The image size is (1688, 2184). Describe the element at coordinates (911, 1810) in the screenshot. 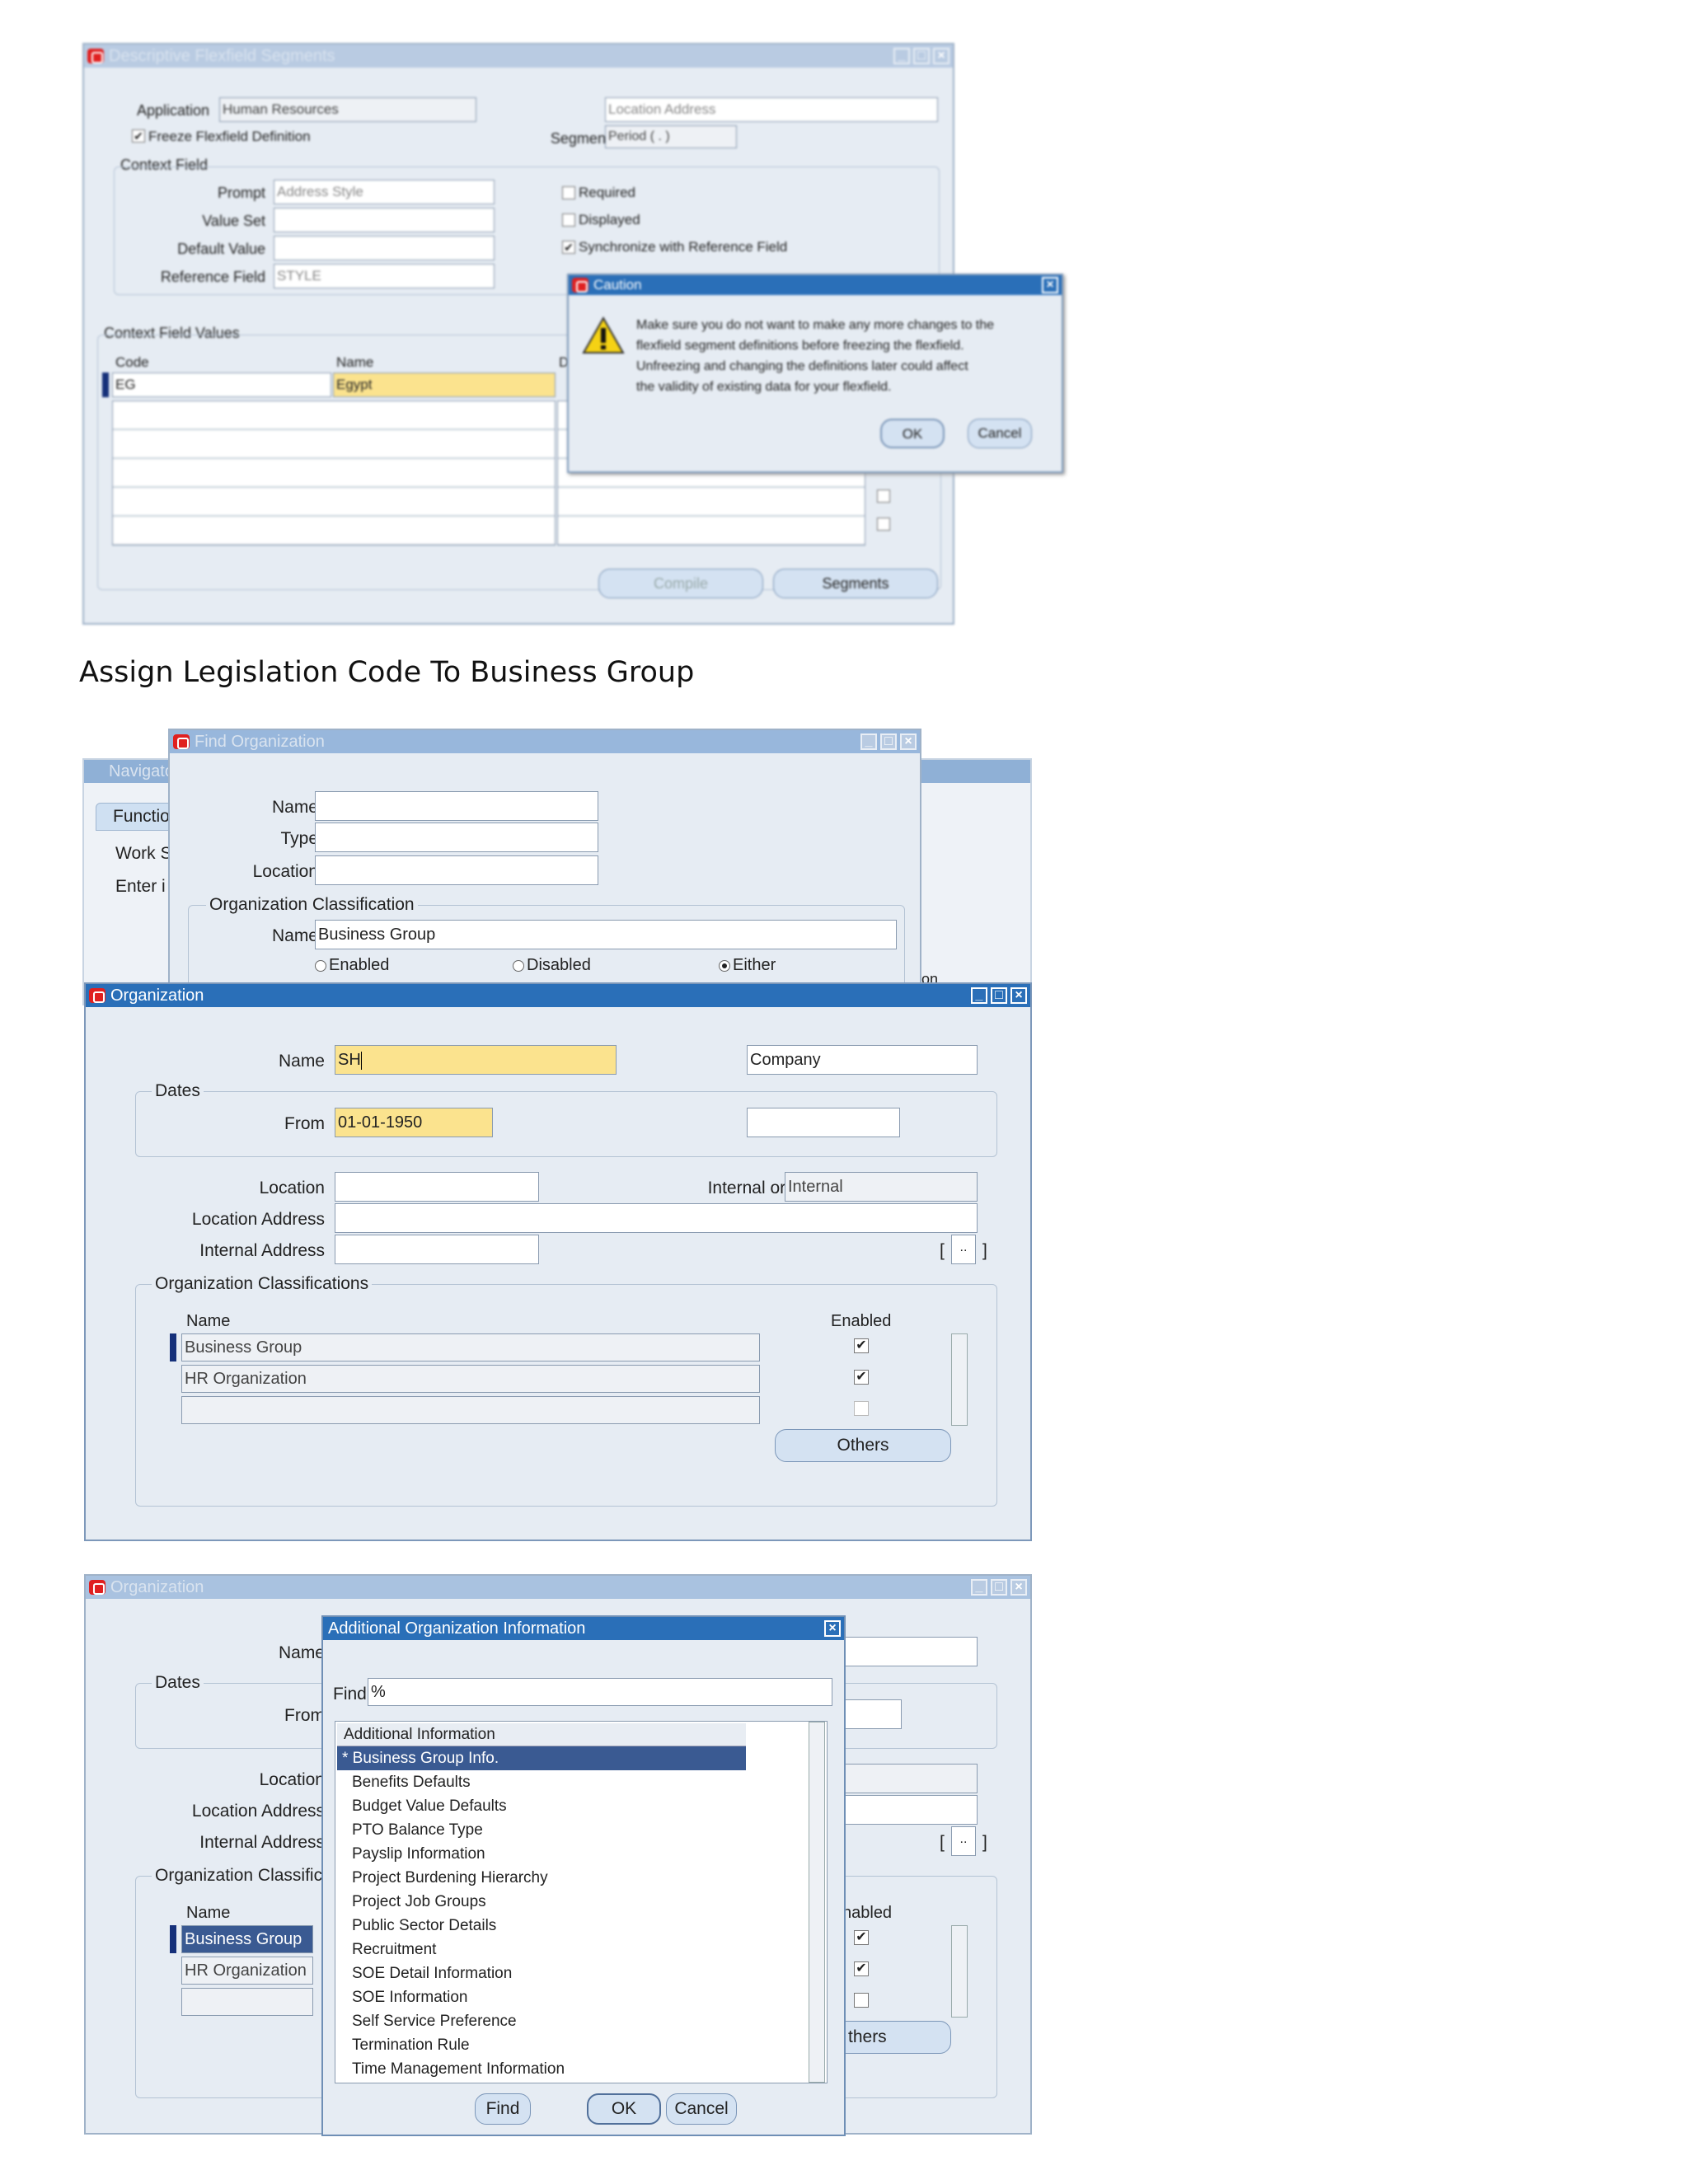

I see `bg-location-address-field` at that location.